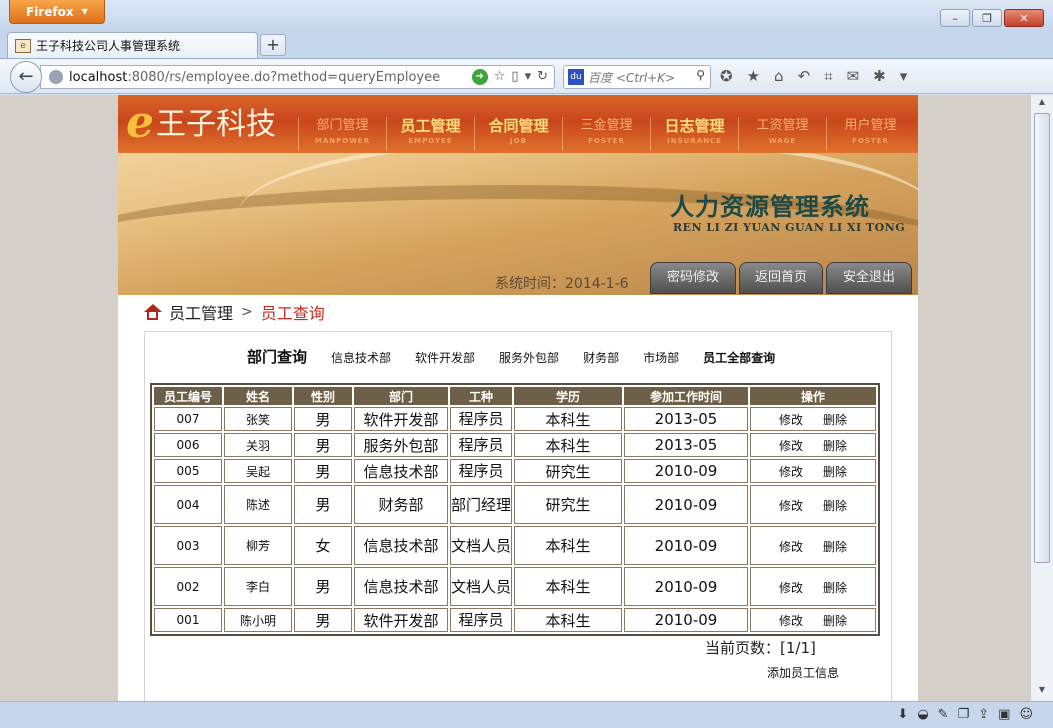 The width and height of the screenshot is (1053, 728). Describe the element at coordinates (726, 76) in the screenshot. I see `addon-icon: ✪` at that location.